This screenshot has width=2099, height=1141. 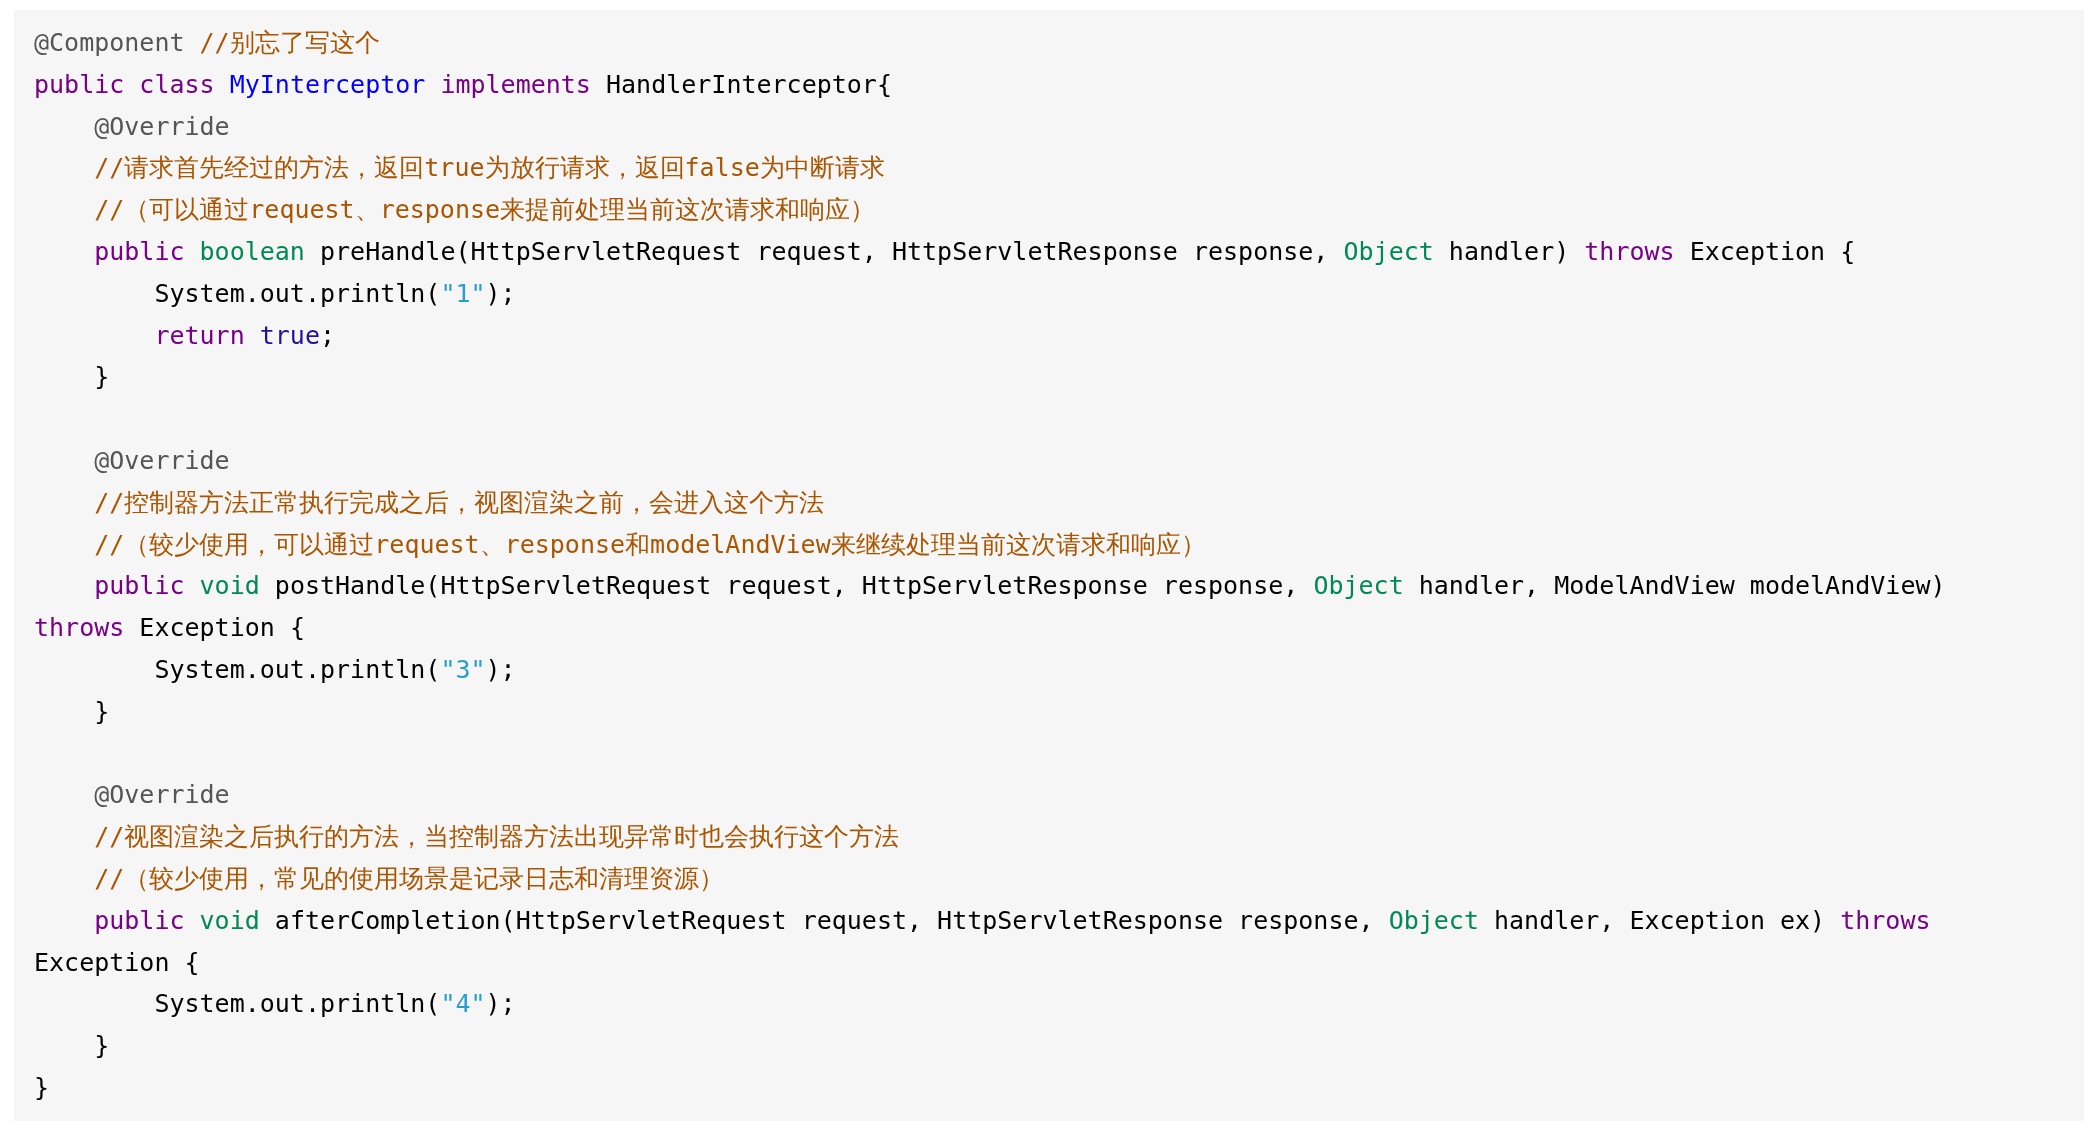 What do you see at coordinates (169, 628) in the screenshot?
I see `code-line: throws Exception {` at bounding box center [169, 628].